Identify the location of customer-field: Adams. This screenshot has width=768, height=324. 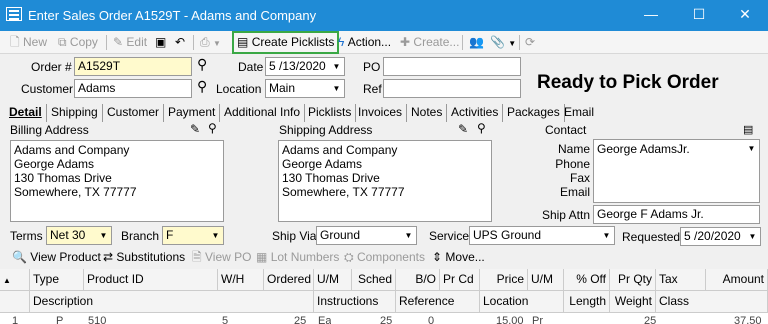
(133, 88).